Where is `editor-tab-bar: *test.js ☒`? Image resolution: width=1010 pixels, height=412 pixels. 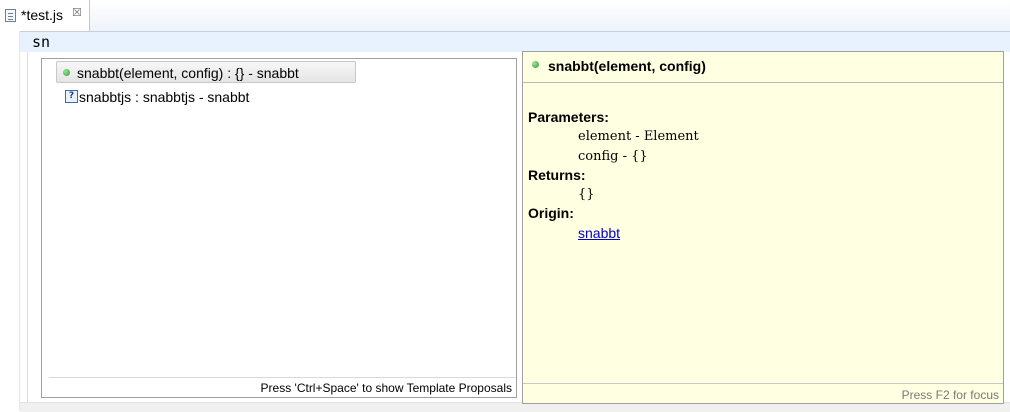 editor-tab-bar: *test.js ☒ is located at coordinates (505, 16).